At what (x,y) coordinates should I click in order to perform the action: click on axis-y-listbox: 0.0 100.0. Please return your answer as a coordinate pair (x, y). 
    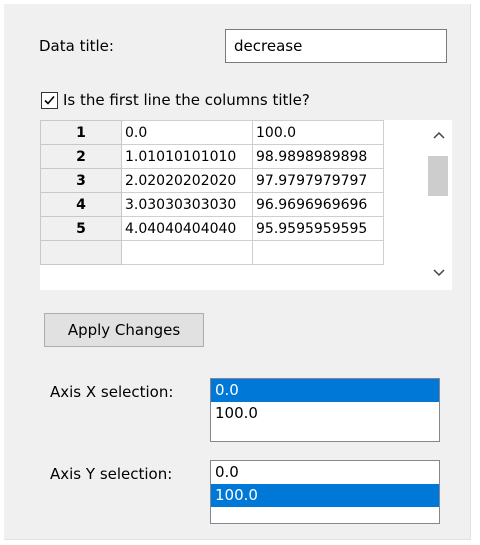
    Looking at the image, I should click on (325, 492).